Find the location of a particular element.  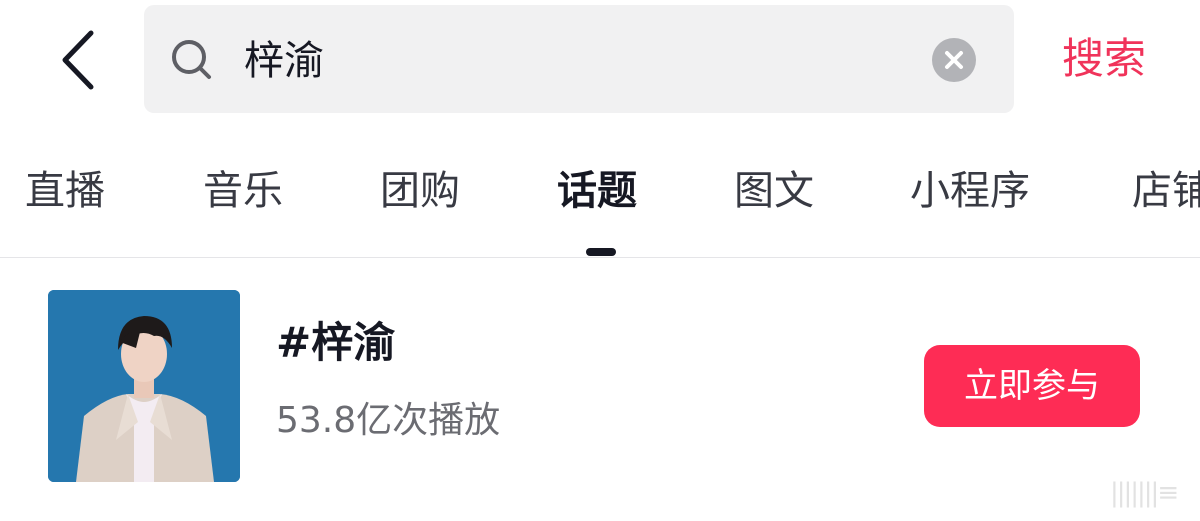

tab-topic: 话题 is located at coordinates (597, 191).